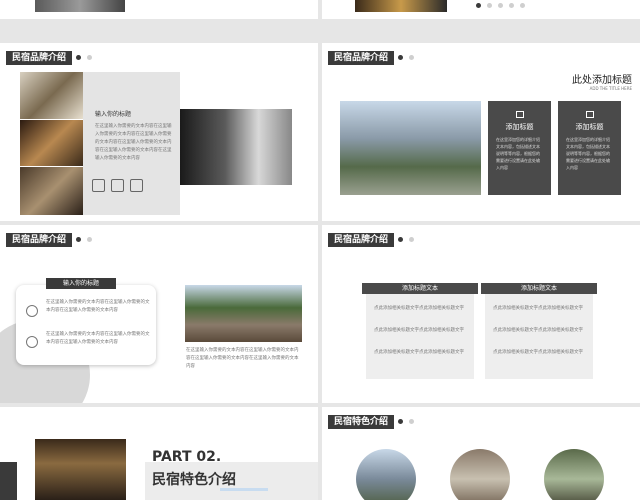  Describe the element at coordinates (194, 480) in the screenshot. I see `section-title: 民宿特色介绍` at that location.